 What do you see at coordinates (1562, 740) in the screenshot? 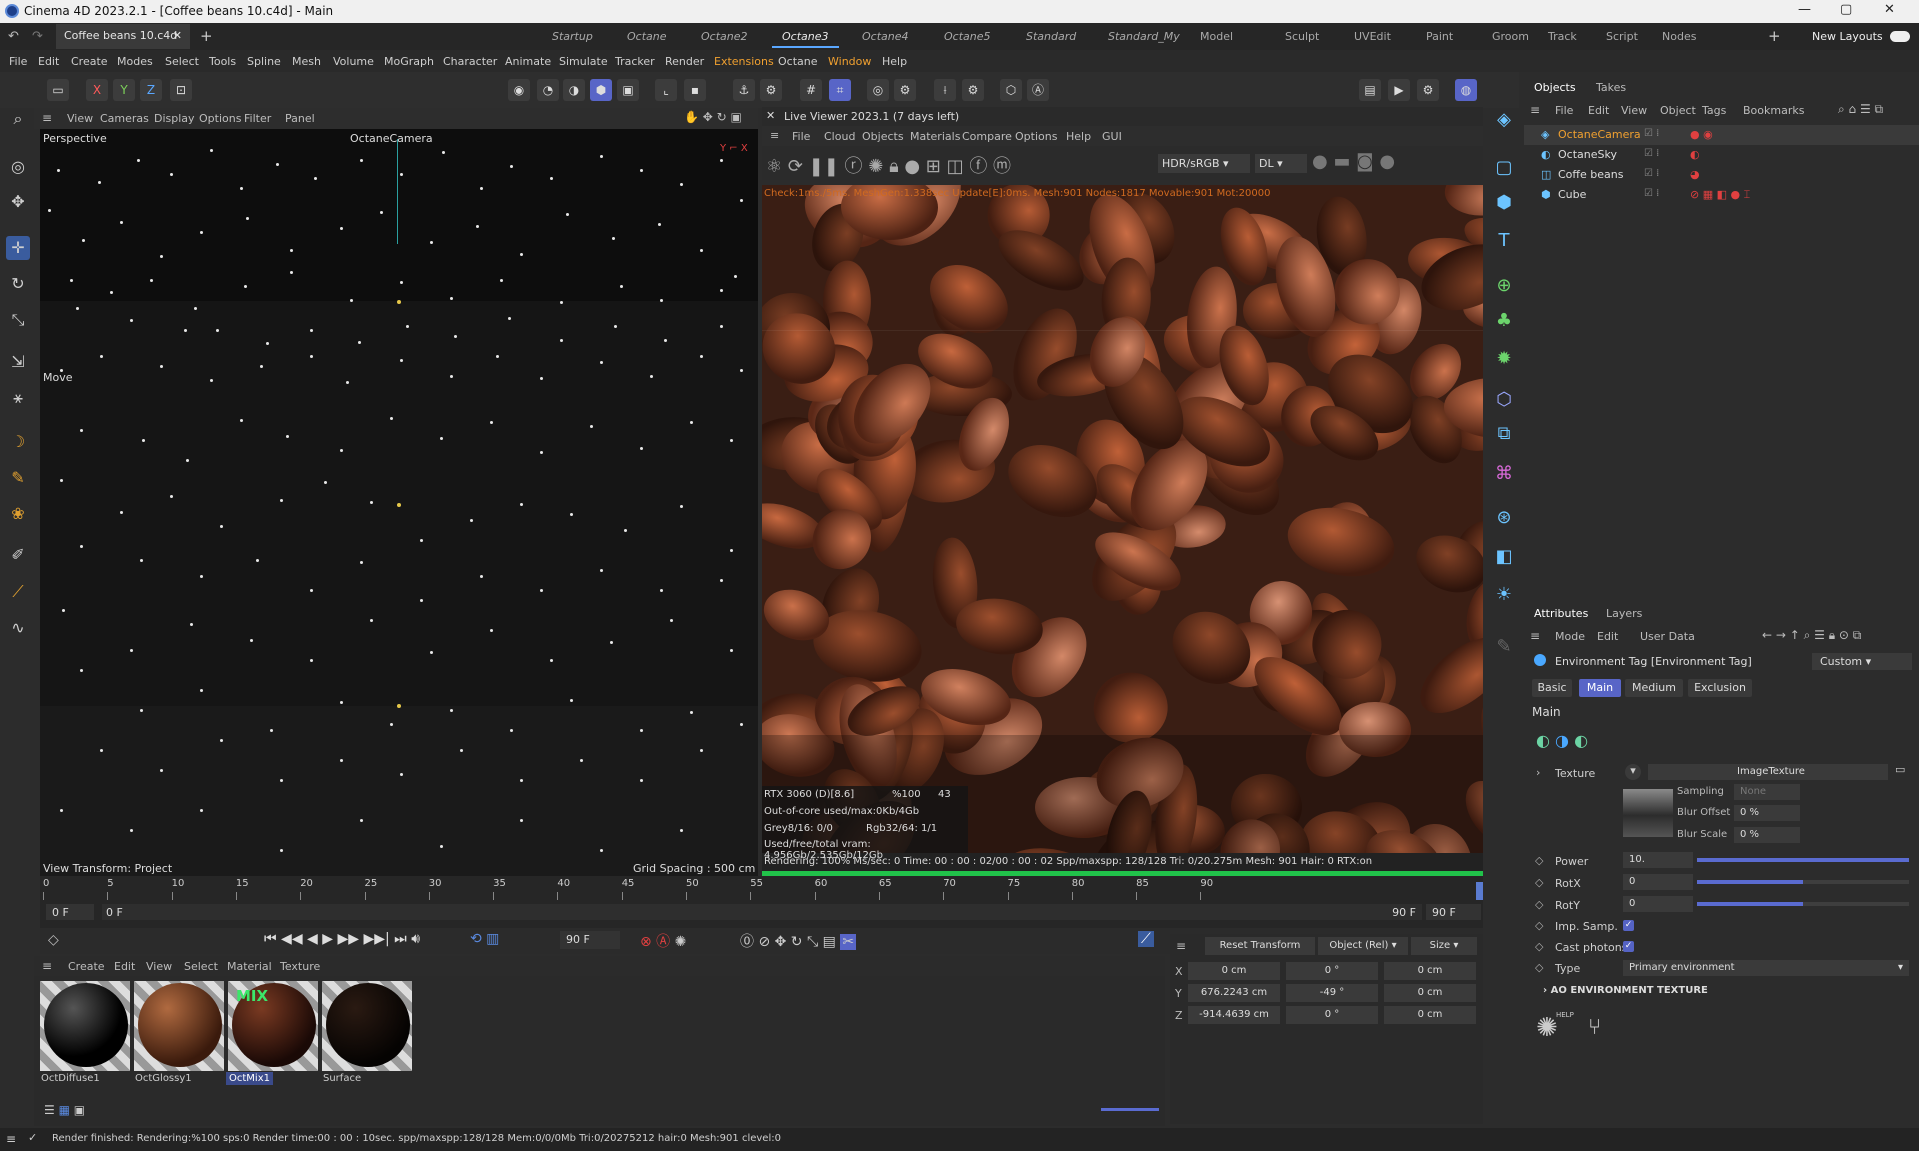
I see `env-mode-icons: ◐ ◑ ◐` at bounding box center [1562, 740].